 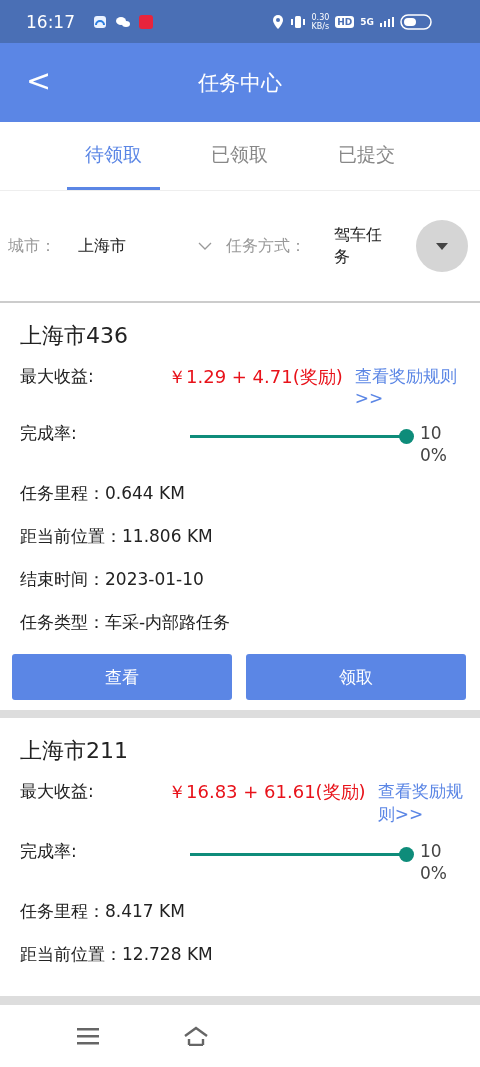 I want to click on action-button: 查看, so click(x=122, y=677).